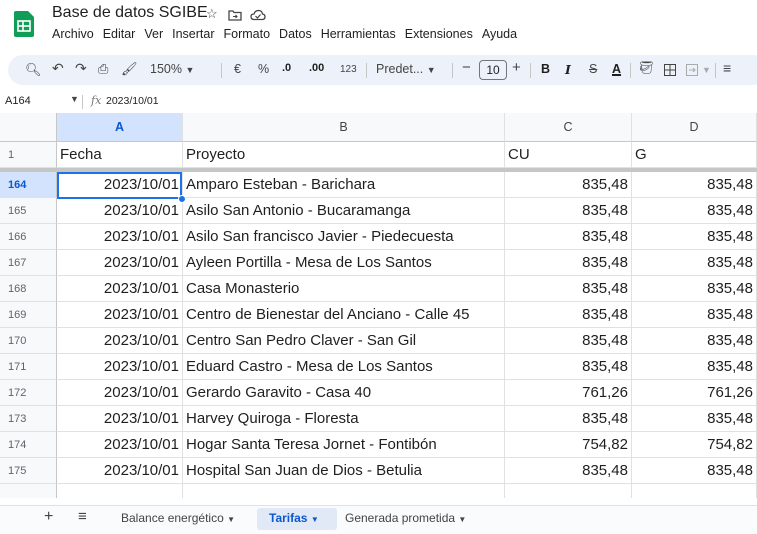 This screenshot has height=534, width=757. I want to click on merge-cells-icon, so click(692, 70).